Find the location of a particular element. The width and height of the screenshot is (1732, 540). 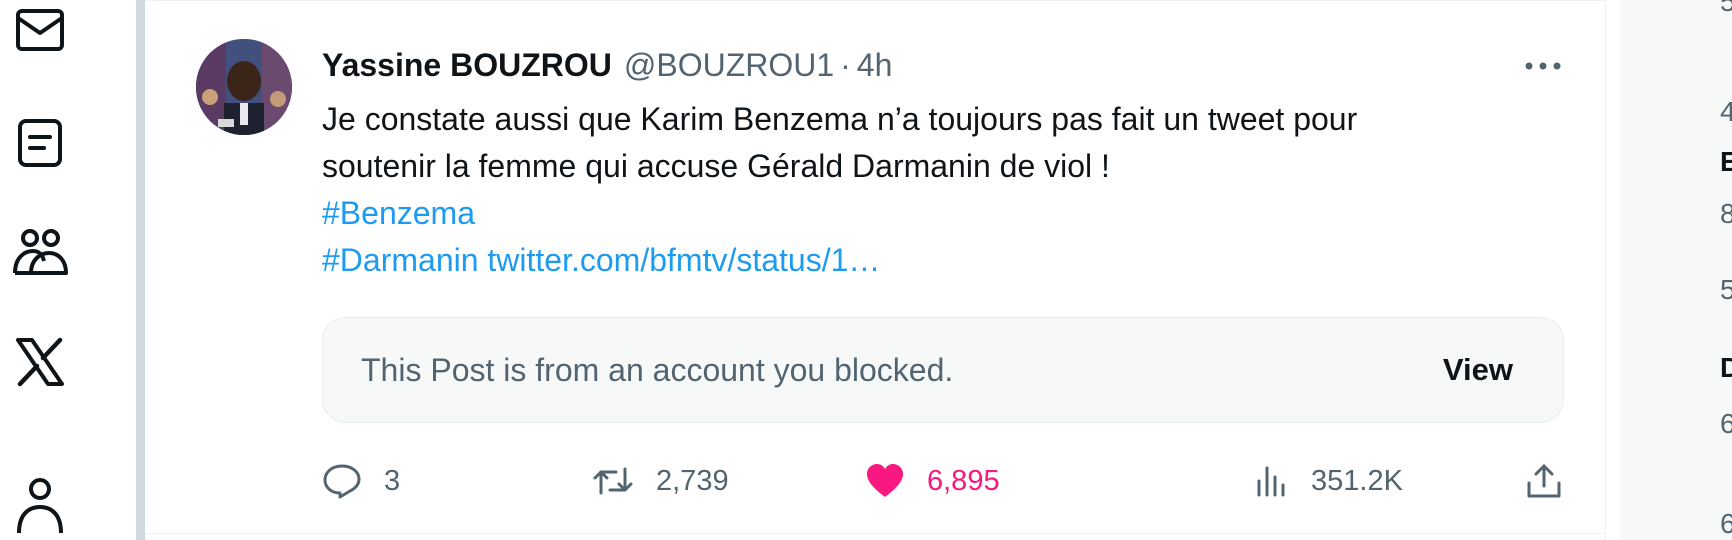

more-options-button is located at coordinates (1543, 67).